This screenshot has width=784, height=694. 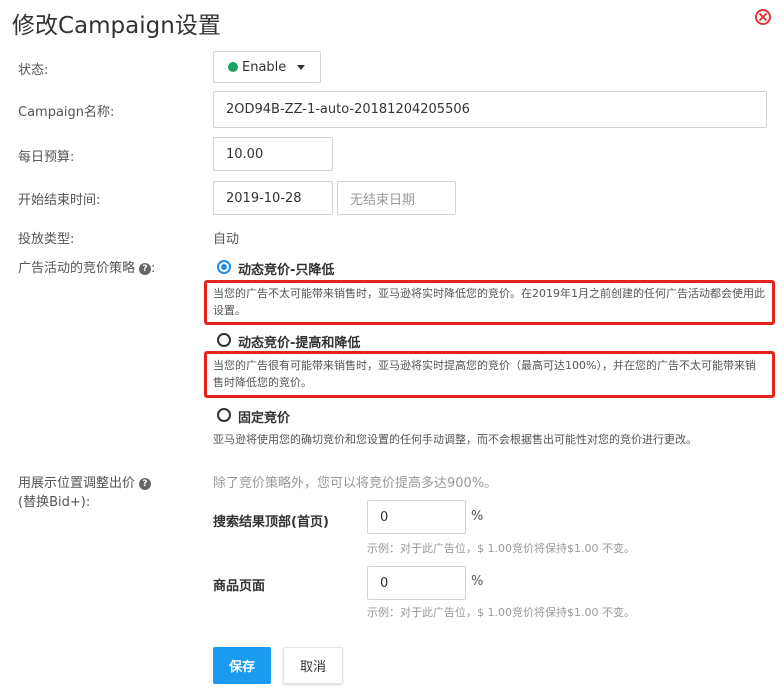 I want to click on targeting-type-label: 投放类型:, so click(x=46, y=239).